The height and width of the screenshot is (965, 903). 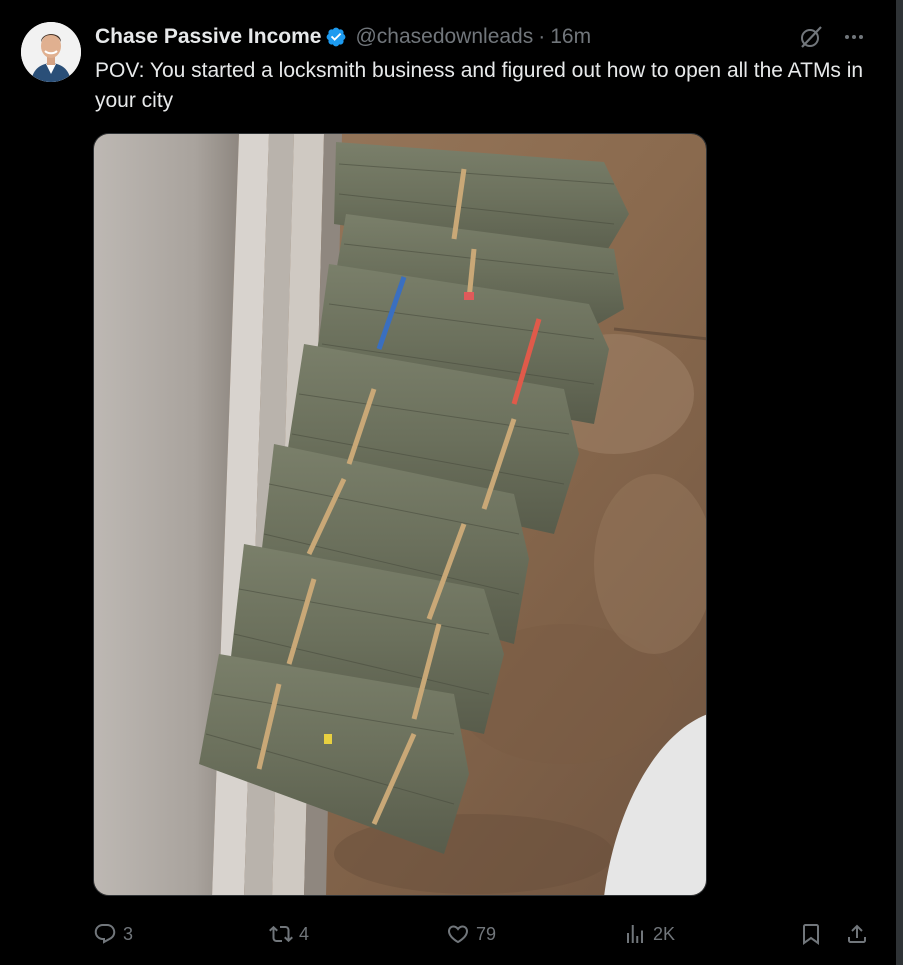 What do you see at coordinates (444, 37) in the screenshot?
I see `author-handle: @chasedownleads` at bounding box center [444, 37].